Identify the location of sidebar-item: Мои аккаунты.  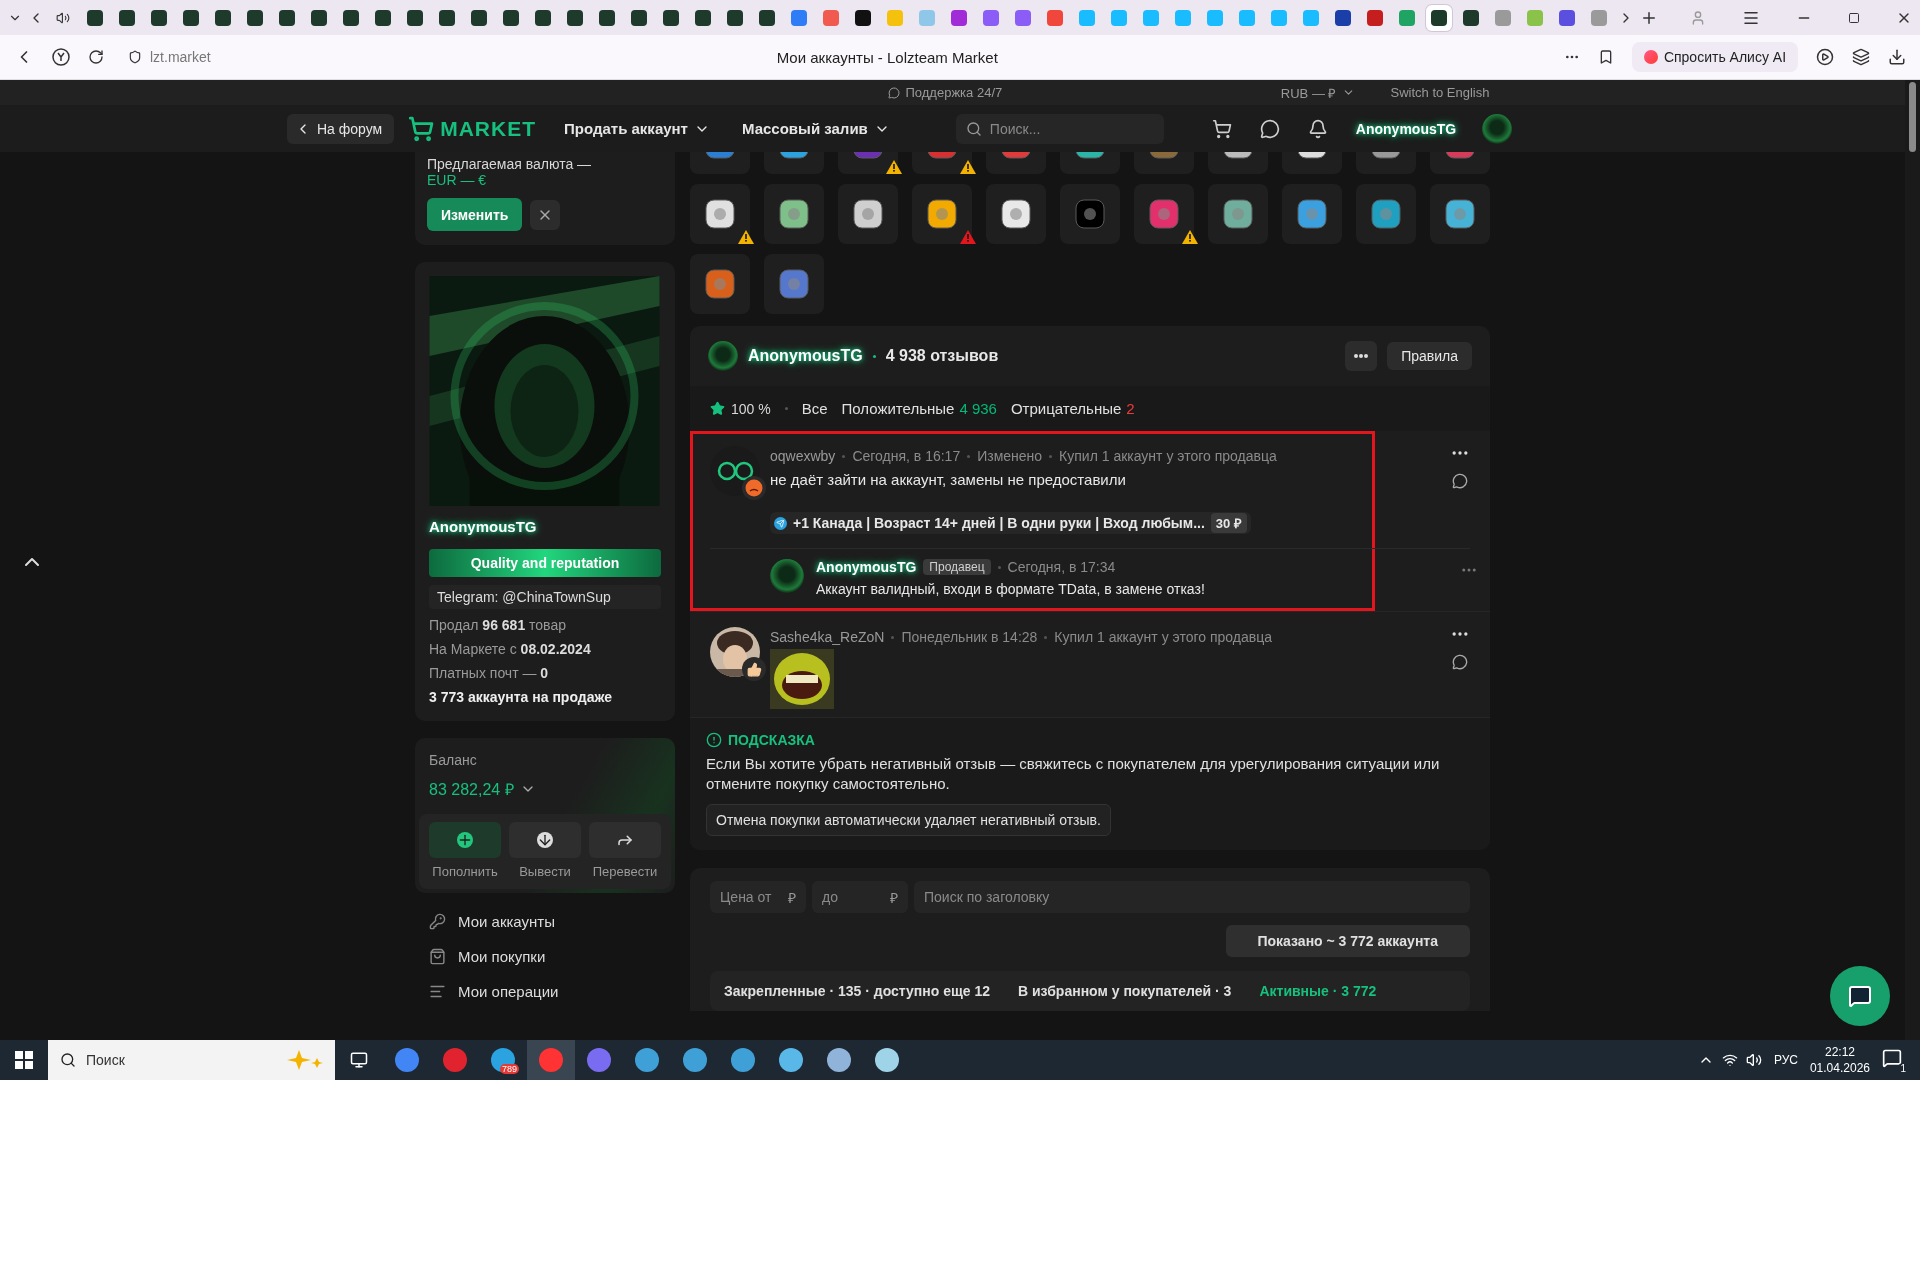
(545, 921).